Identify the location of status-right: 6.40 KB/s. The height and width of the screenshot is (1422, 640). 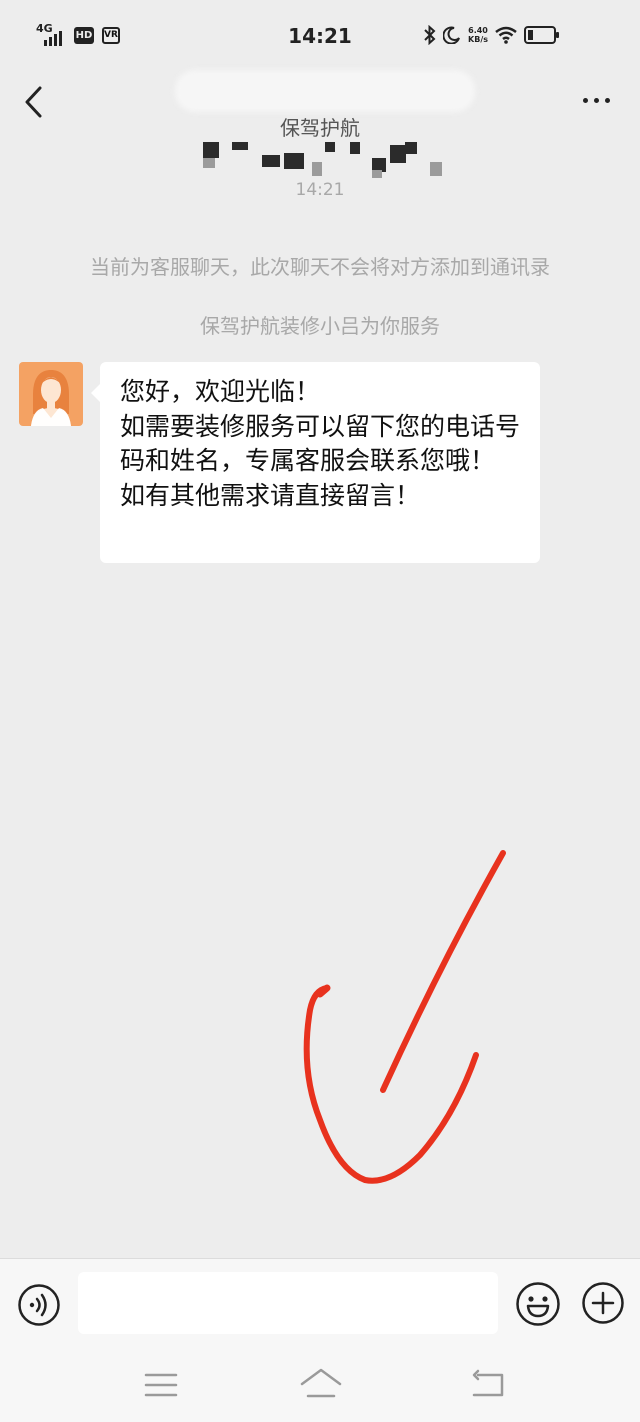
(492, 35).